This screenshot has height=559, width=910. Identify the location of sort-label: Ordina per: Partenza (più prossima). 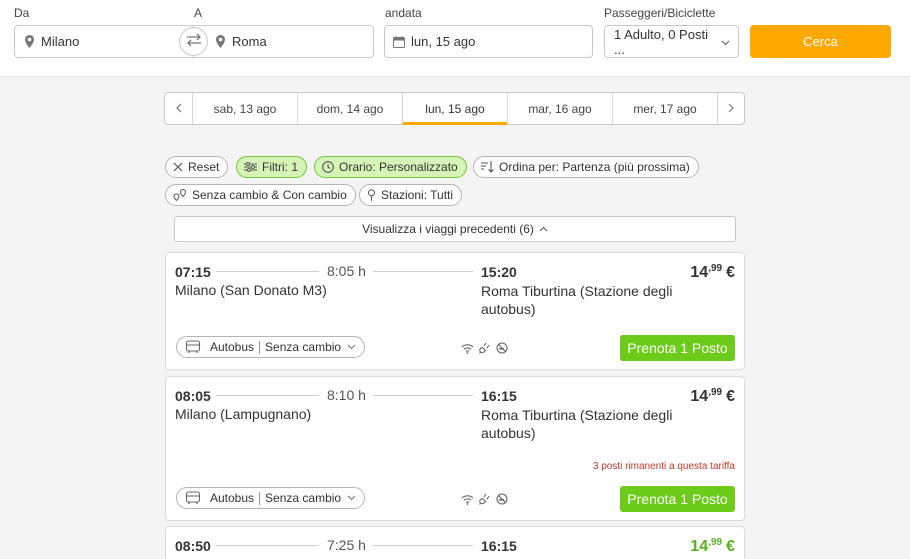
(594, 167).